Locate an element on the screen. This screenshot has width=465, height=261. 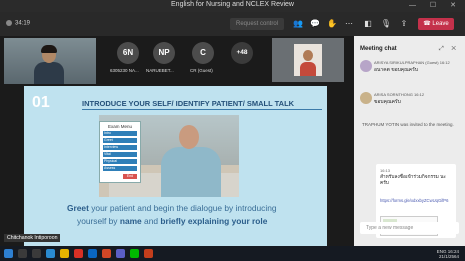
participant-avatar: C is located at coordinates (203, 53).